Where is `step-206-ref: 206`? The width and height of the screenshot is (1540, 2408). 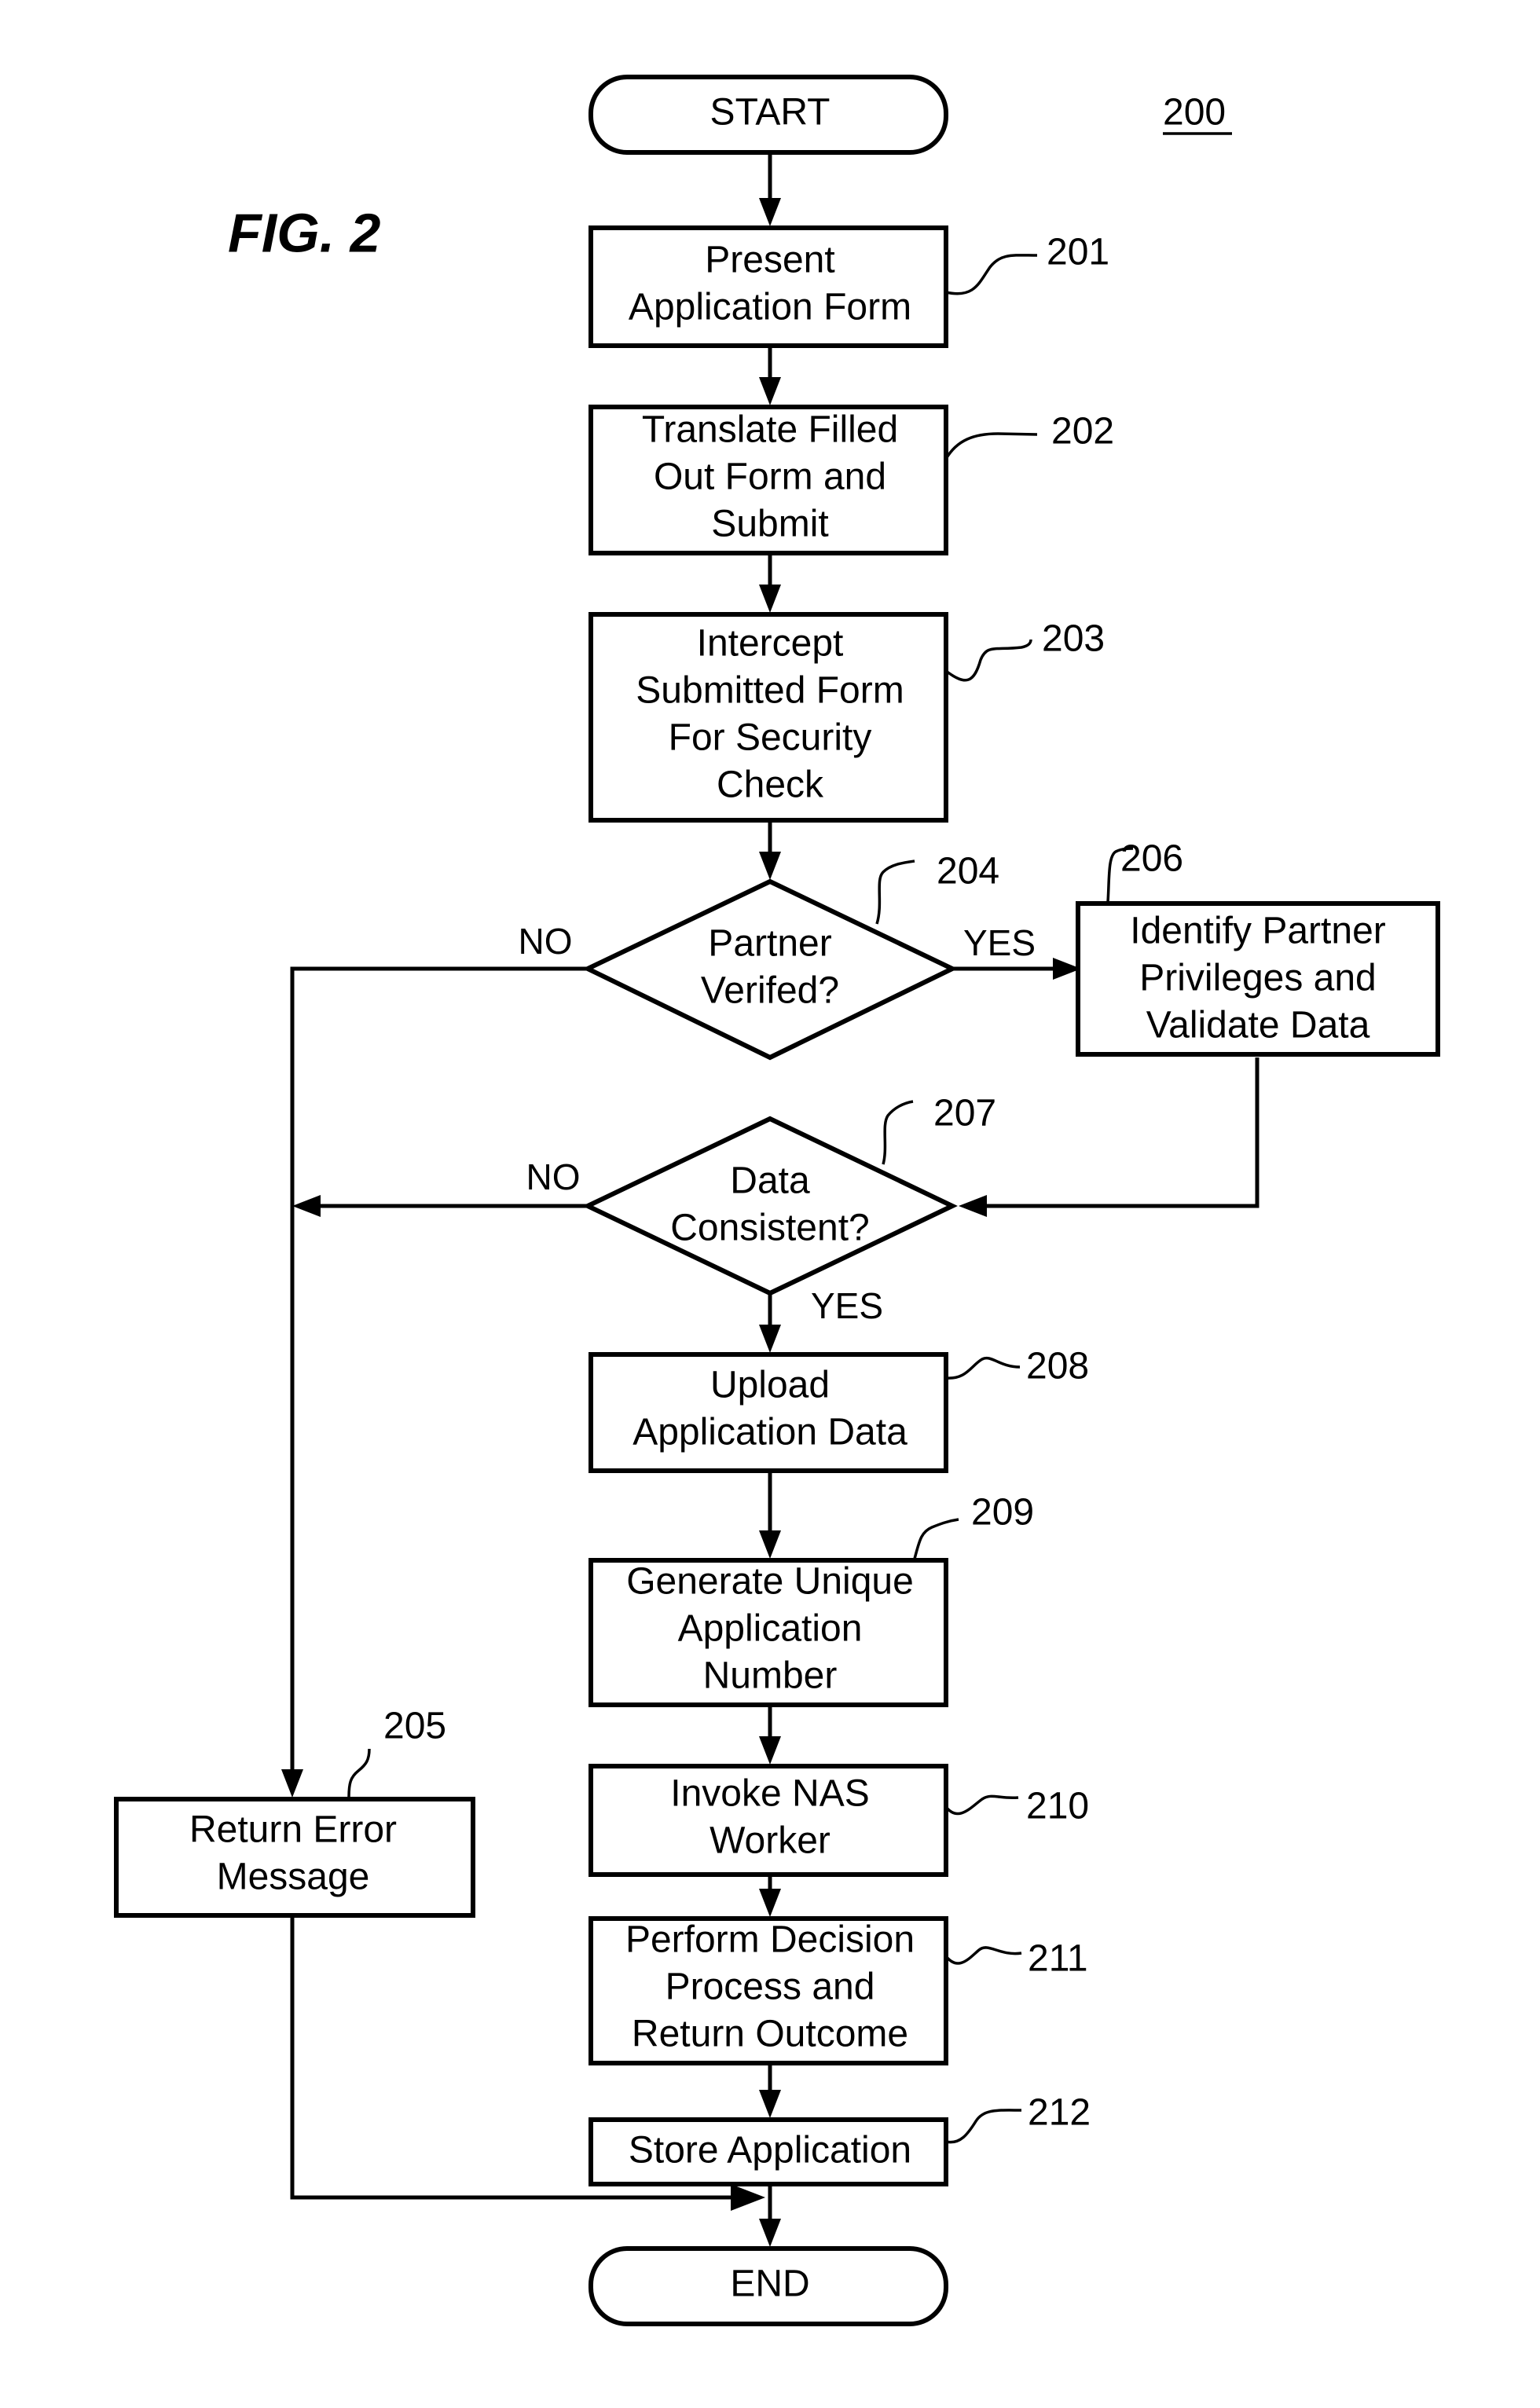 step-206-ref: 206 is located at coordinates (1151, 859).